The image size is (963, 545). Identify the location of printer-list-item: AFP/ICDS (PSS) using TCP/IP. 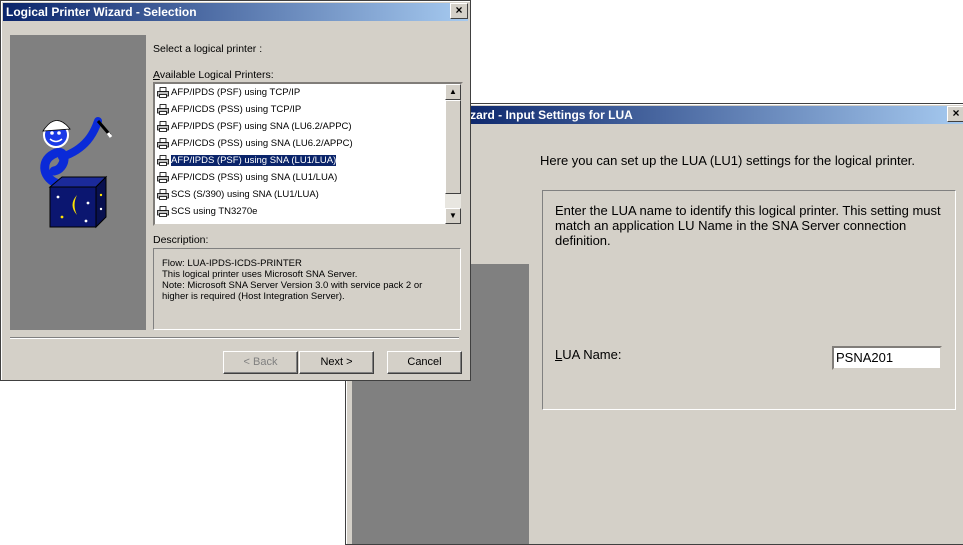
(300, 109).